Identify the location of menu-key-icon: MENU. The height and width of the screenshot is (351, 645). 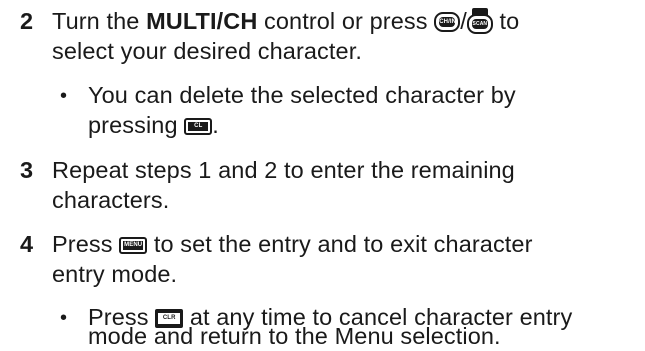
(133, 245).